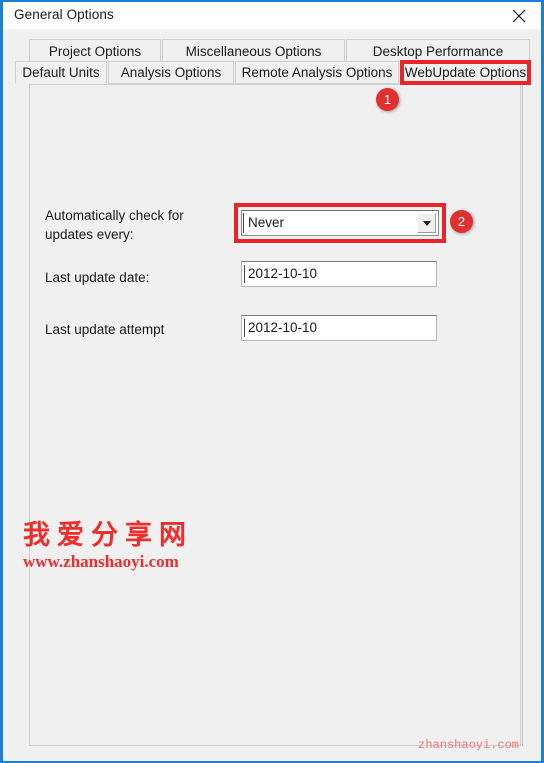  I want to click on close-icon, so click(518, 15).